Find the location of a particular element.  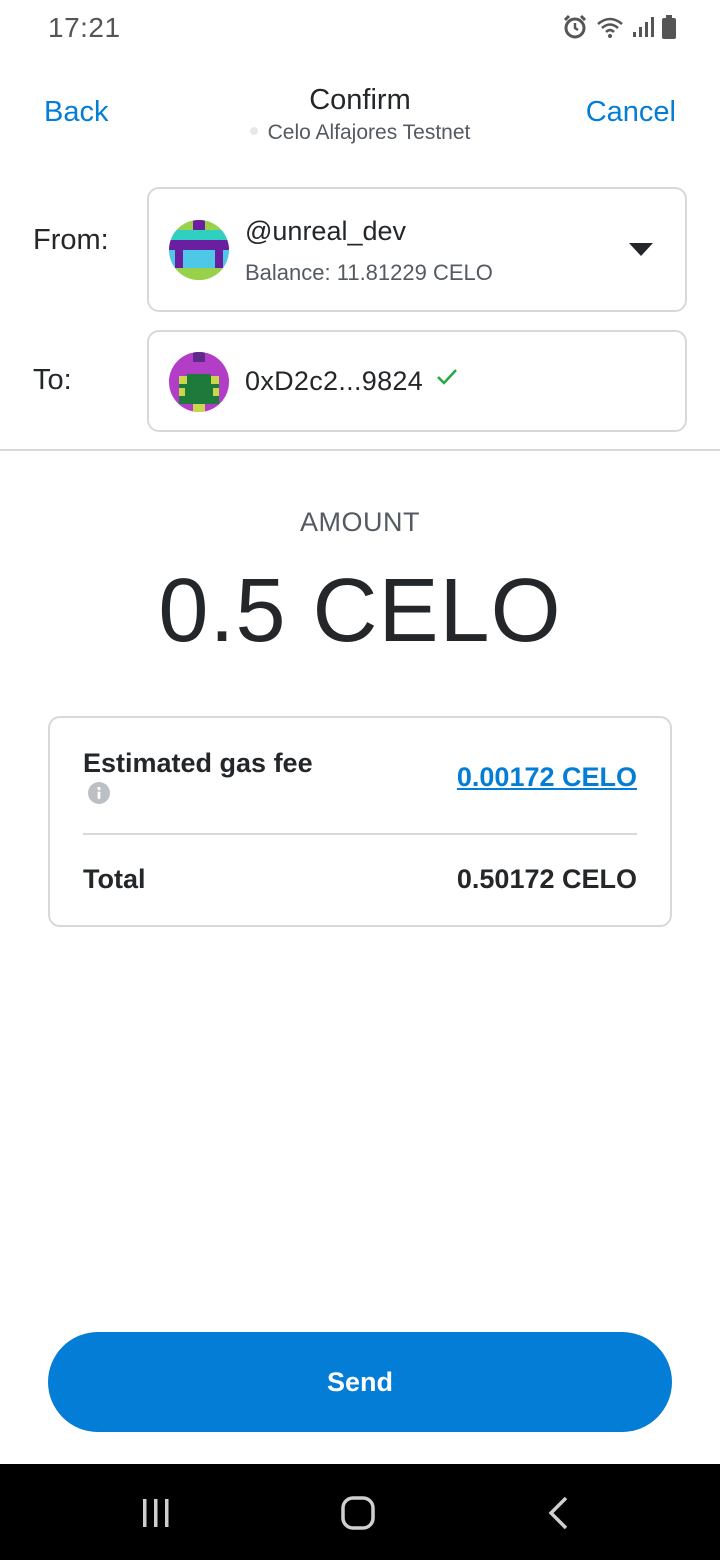

to-account-field: 0xD2c2...9824 is located at coordinates (417, 381).